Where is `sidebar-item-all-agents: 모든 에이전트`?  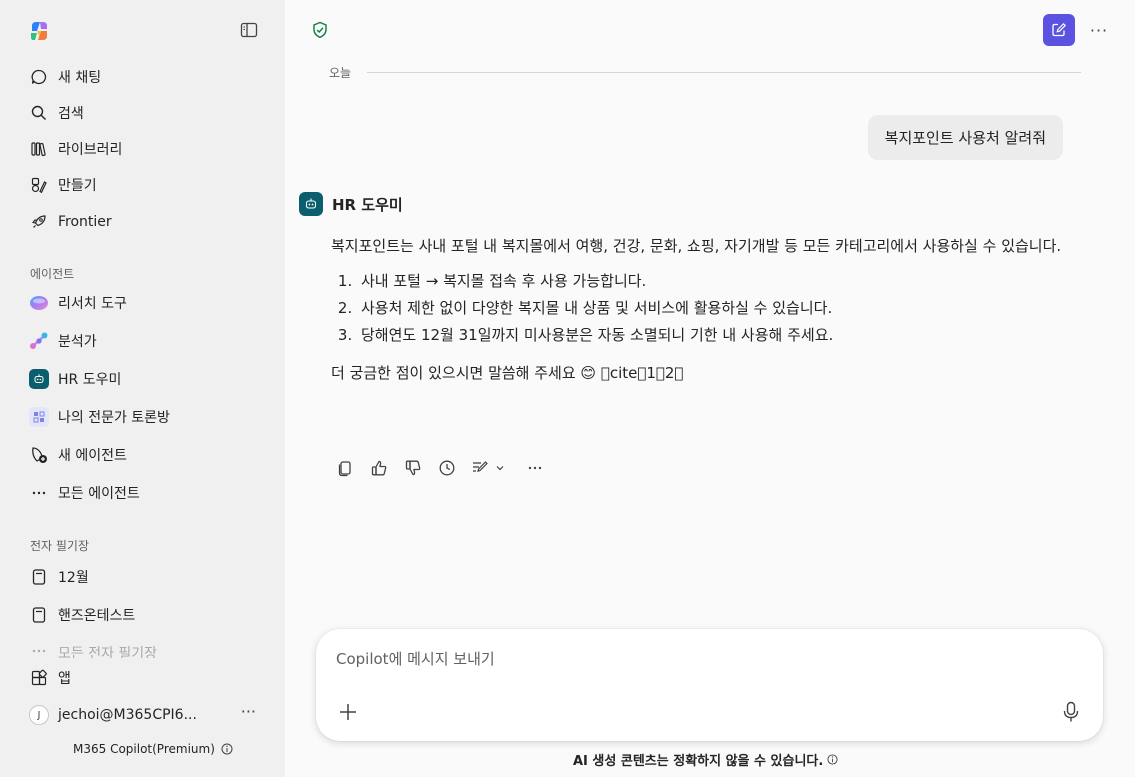 sidebar-item-all-agents: 모든 에이전트 is located at coordinates (144, 493).